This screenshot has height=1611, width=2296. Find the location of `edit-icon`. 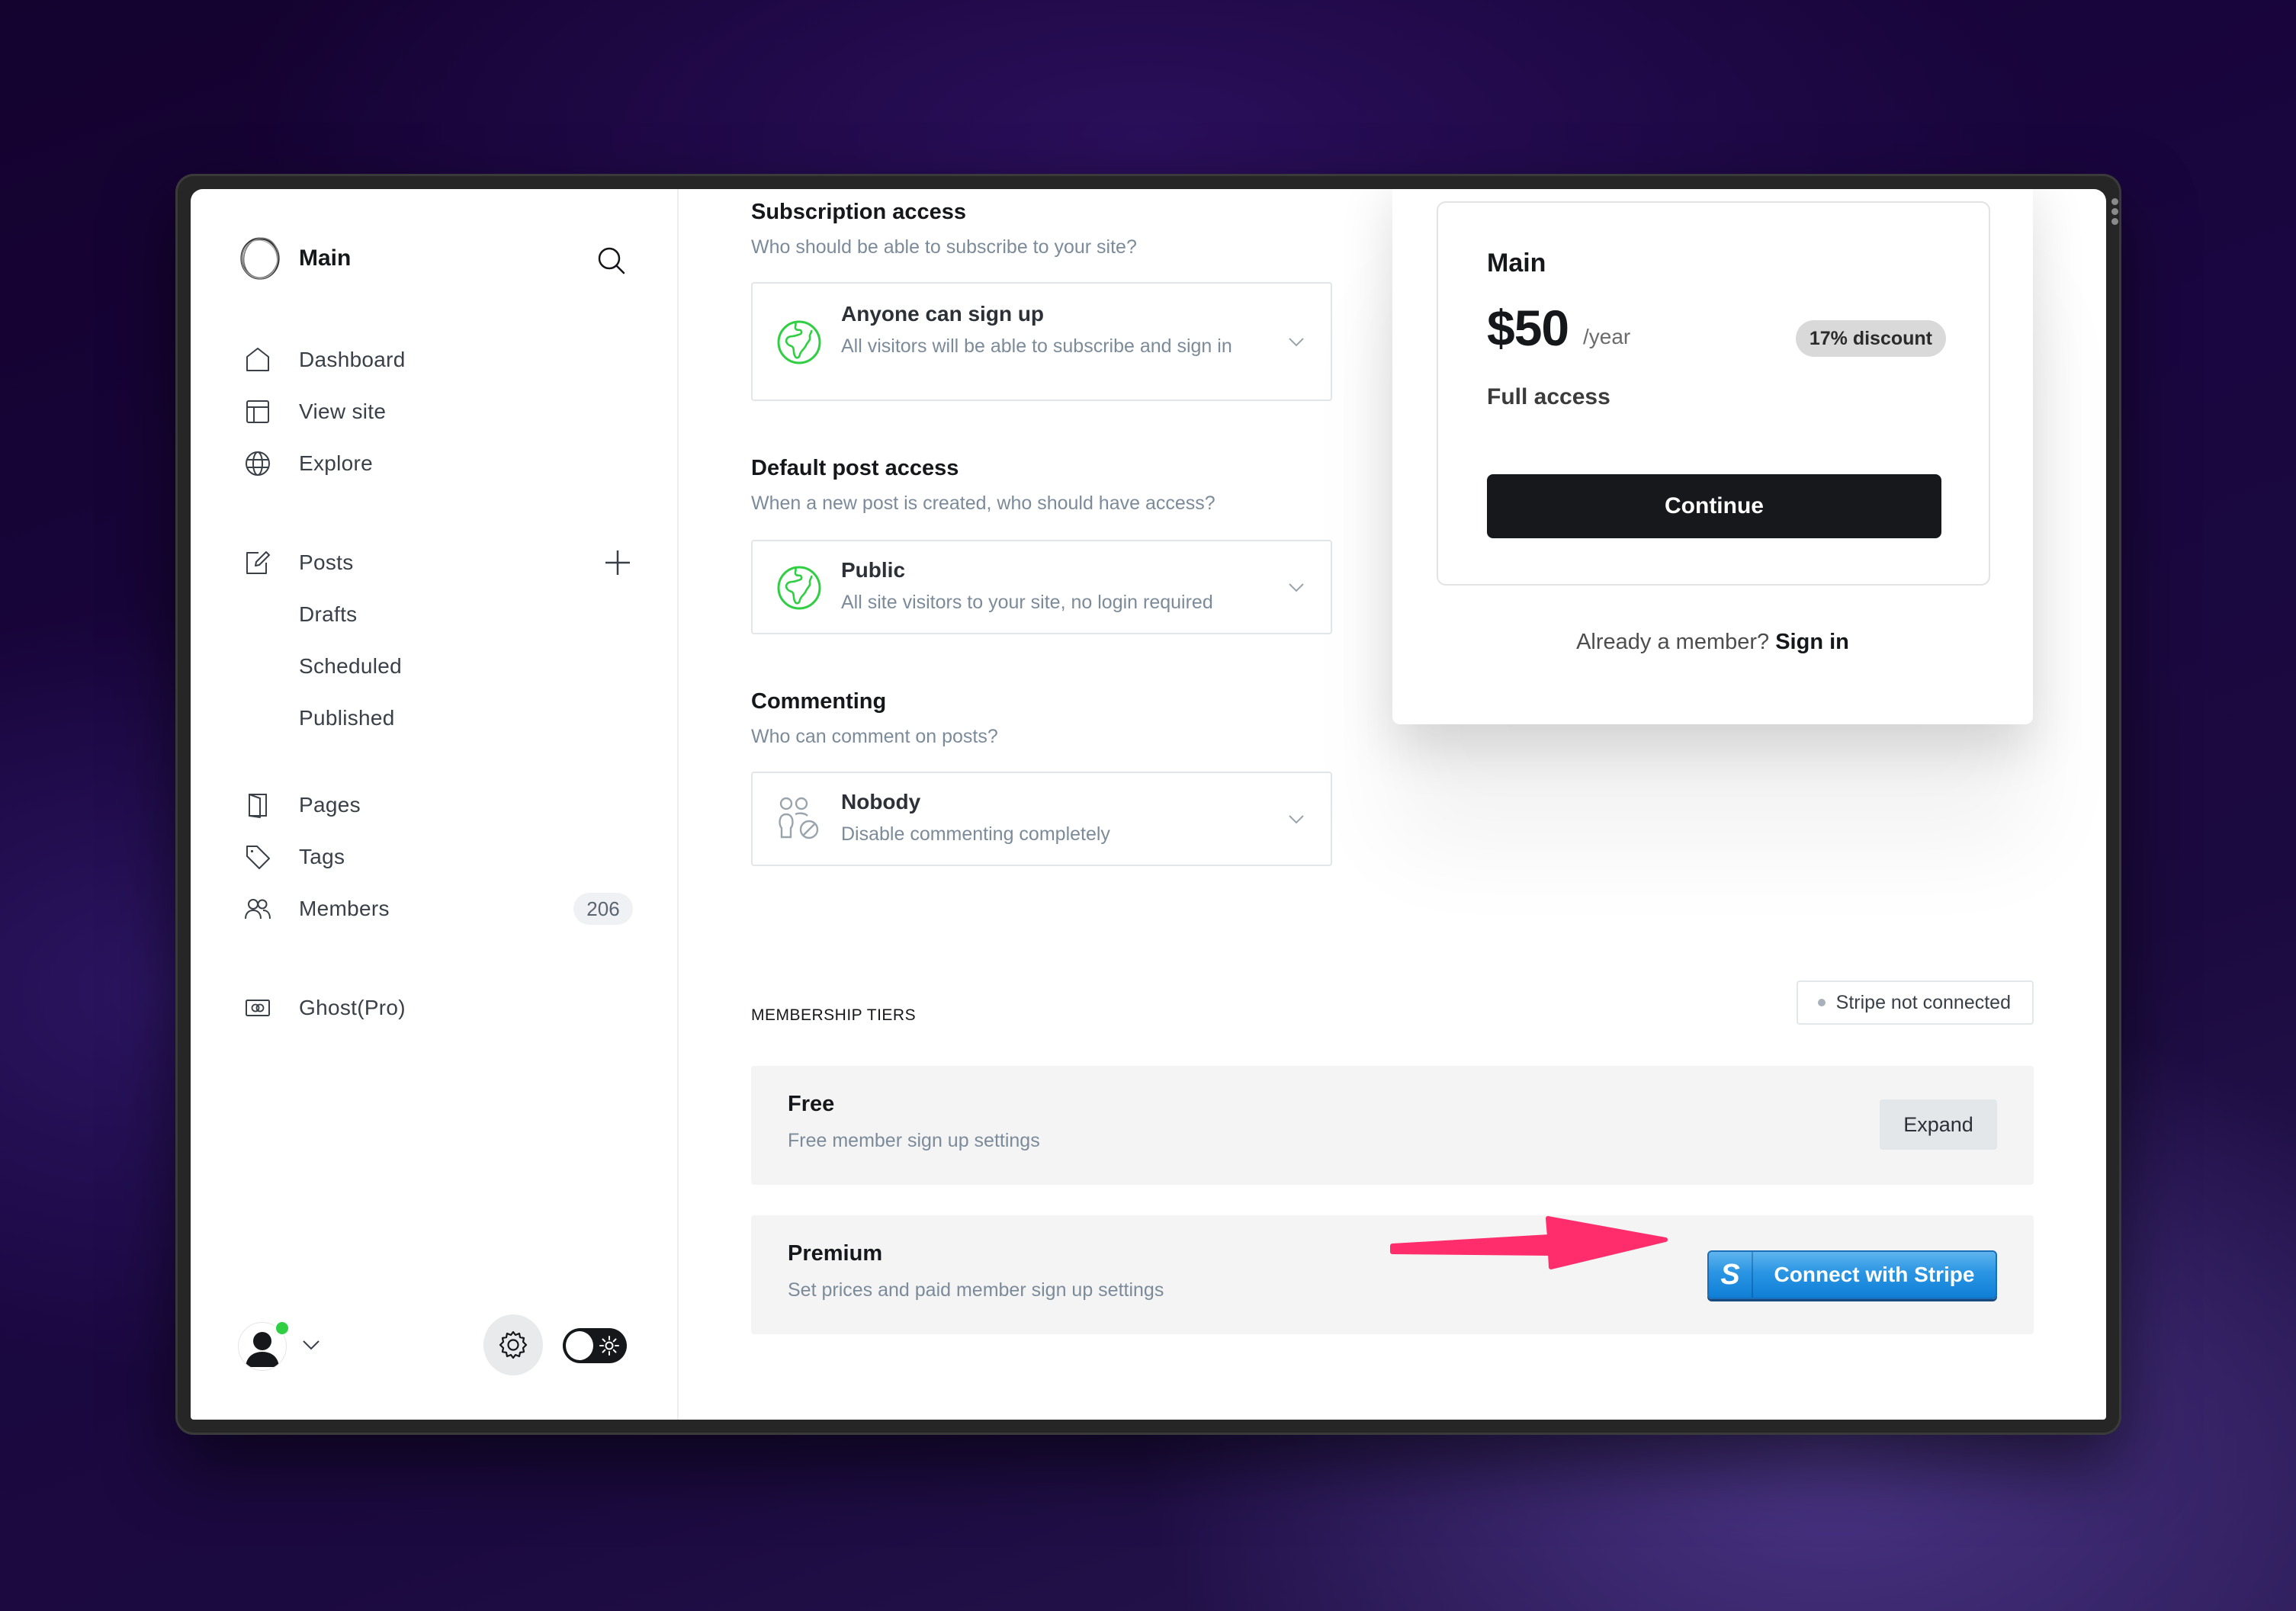

edit-icon is located at coordinates (257, 562).